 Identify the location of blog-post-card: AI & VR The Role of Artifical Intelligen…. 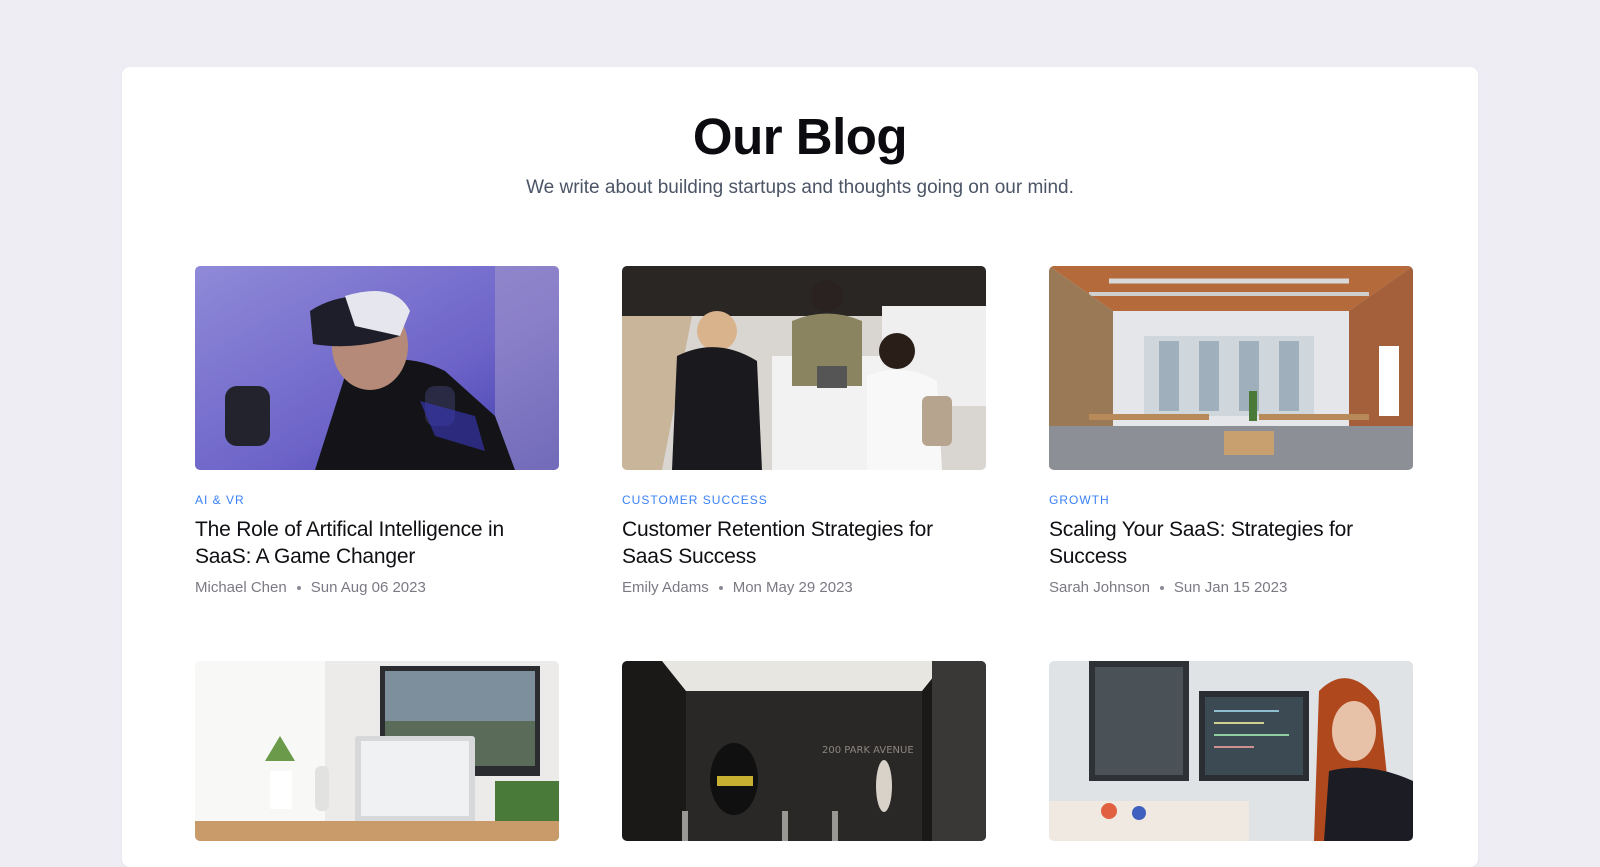
(377, 431).